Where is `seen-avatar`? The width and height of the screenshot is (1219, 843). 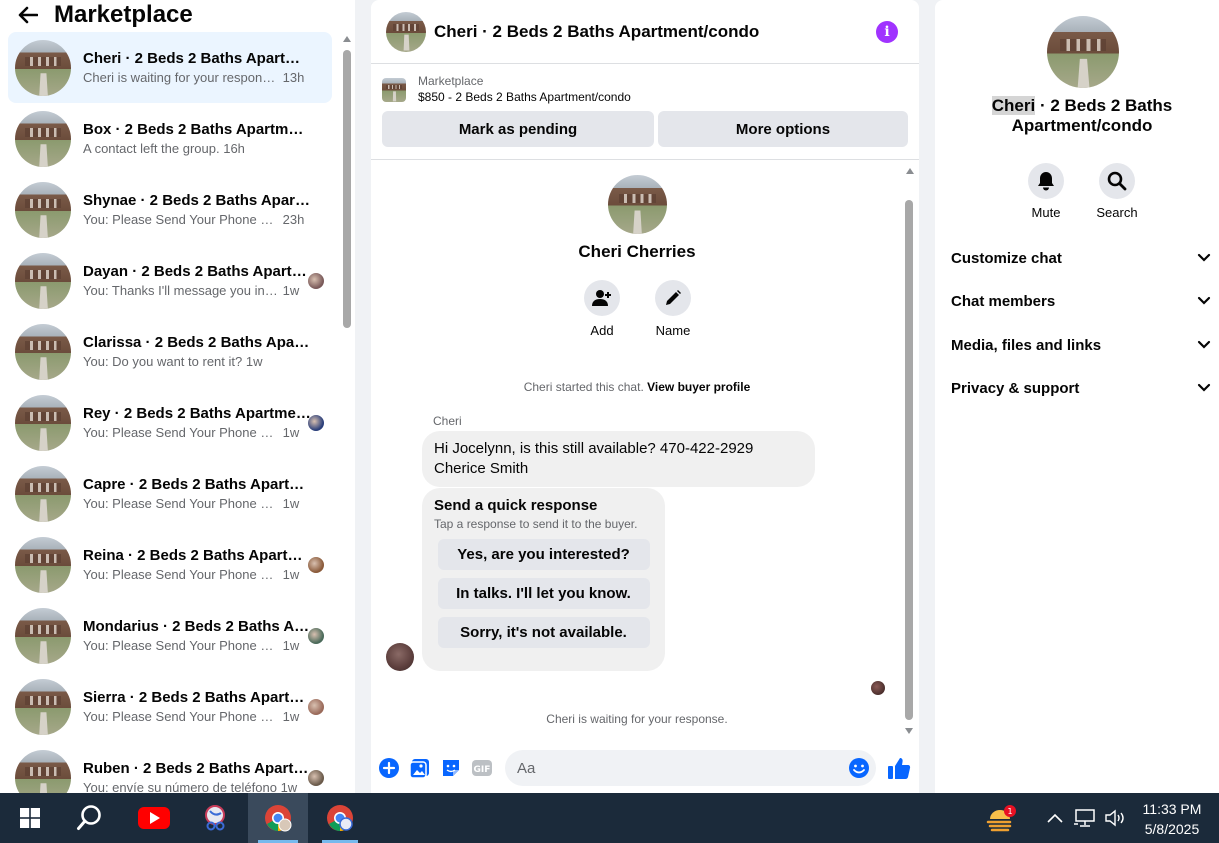 seen-avatar is located at coordinates (316, 281).